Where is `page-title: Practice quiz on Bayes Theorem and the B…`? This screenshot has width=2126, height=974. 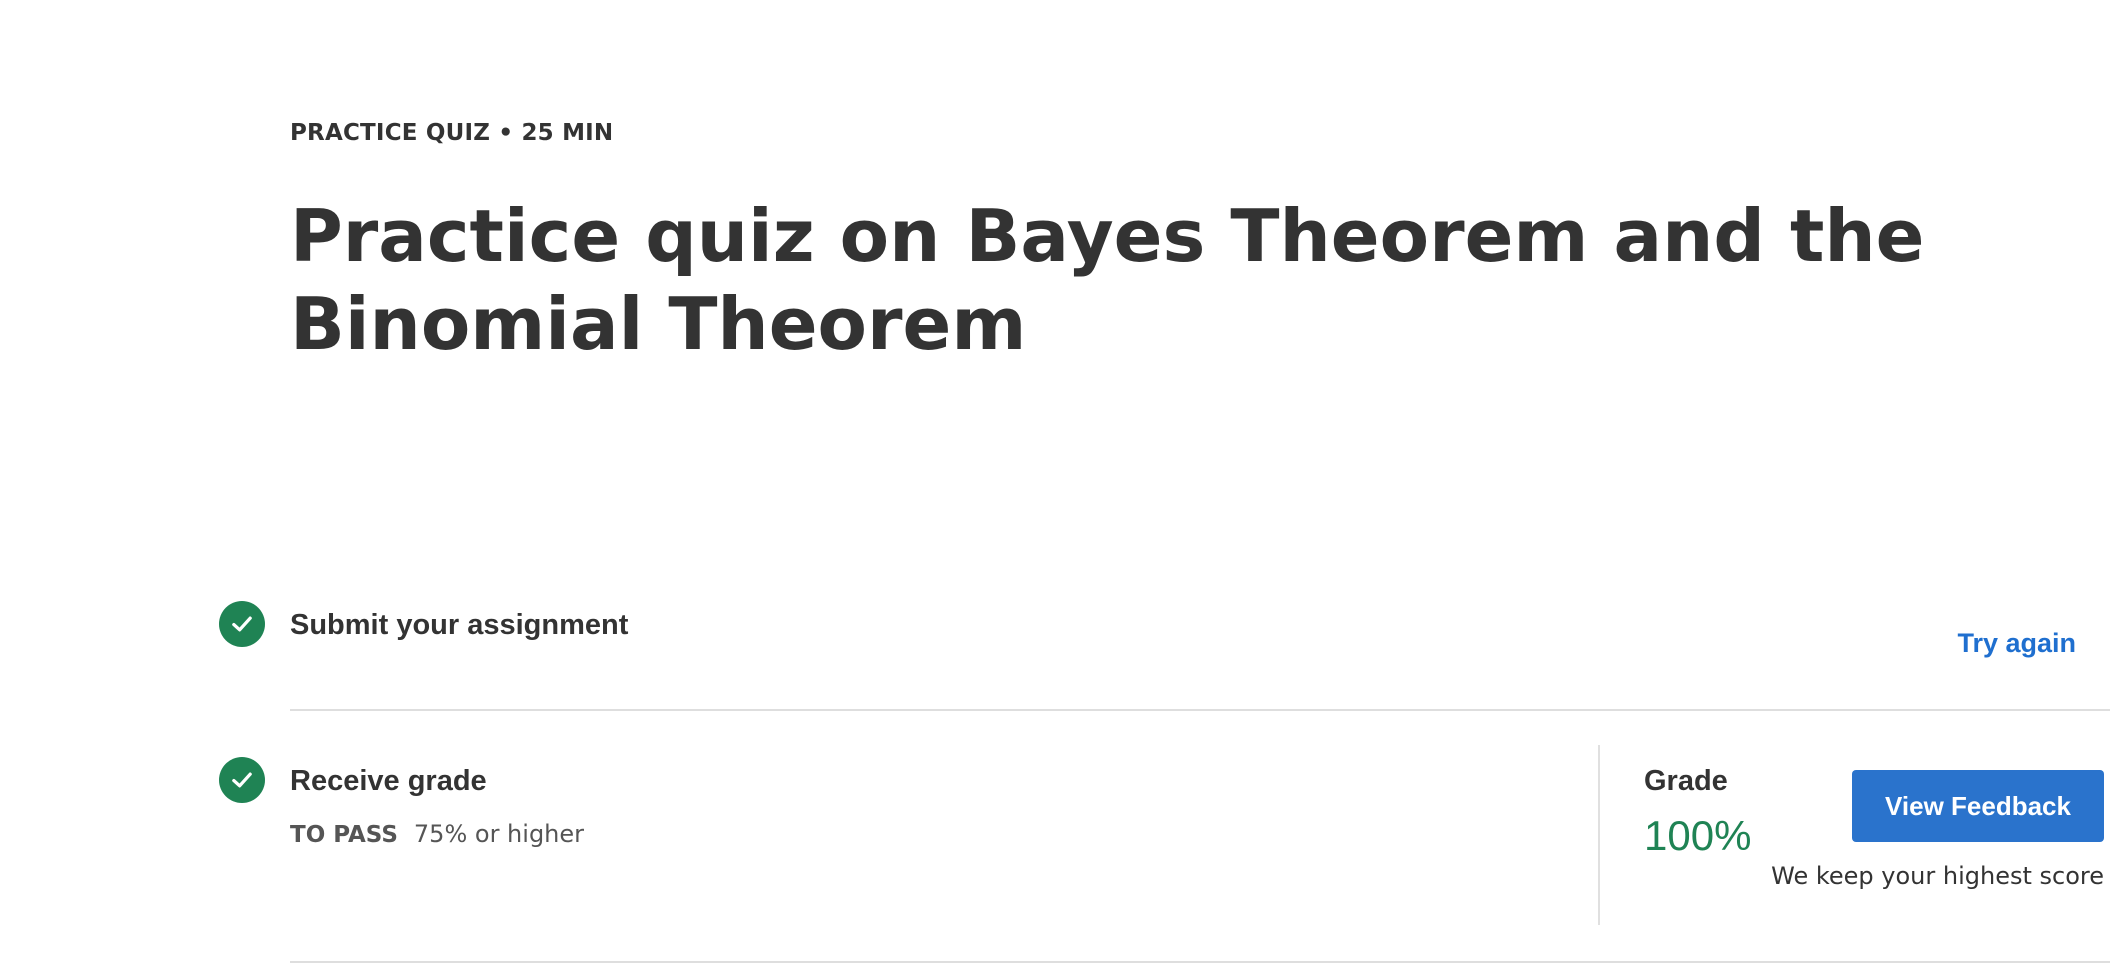 page-title: Practice quiz on Bayes Theorem and the B… is located at coordinates (1107, 280).